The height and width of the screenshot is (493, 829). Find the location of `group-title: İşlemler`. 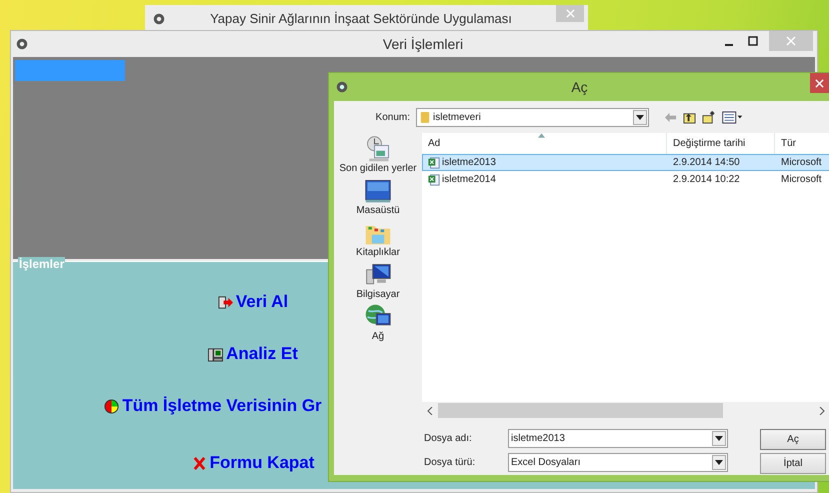

group-title: İşlemler is located at coordinates (42, 264).